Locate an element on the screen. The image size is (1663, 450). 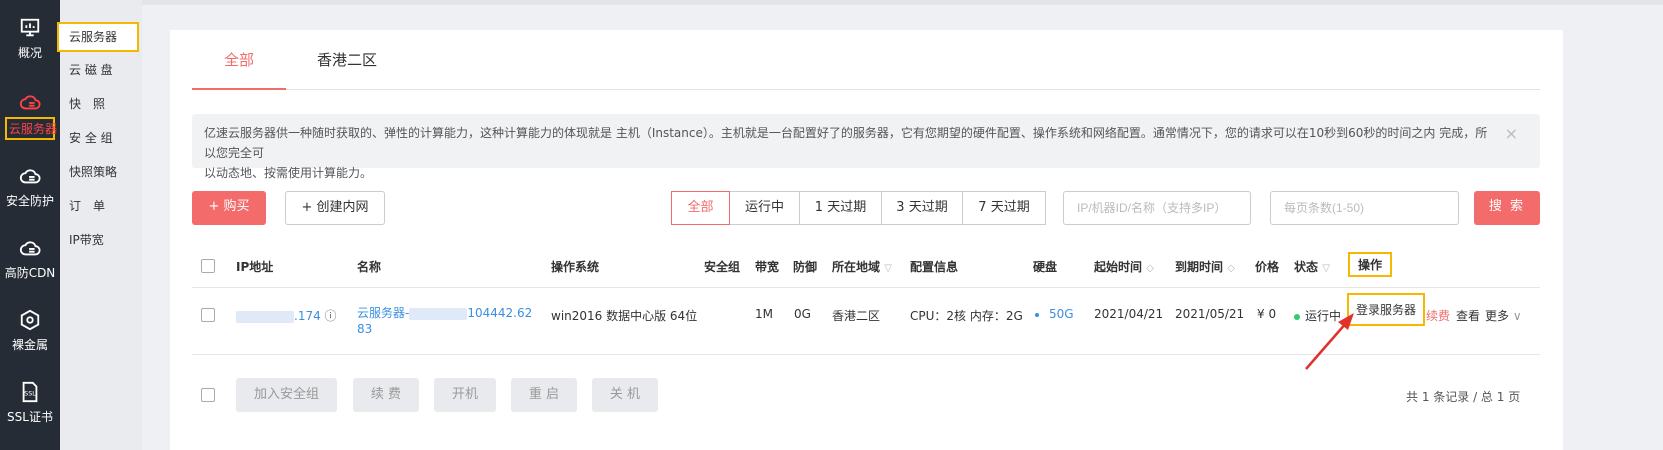
col-region-label: 所在地域 is located at coordinates (856, 267).